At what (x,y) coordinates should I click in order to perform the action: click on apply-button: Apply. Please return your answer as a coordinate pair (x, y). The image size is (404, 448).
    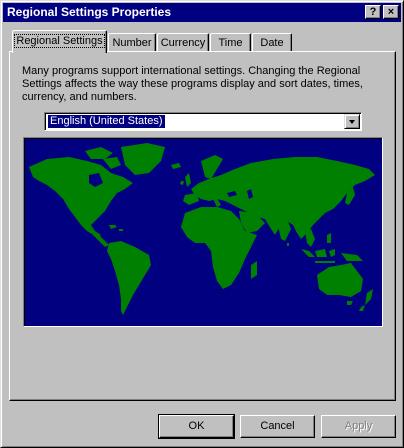
    Looking at the image, I should click on (358, 426).